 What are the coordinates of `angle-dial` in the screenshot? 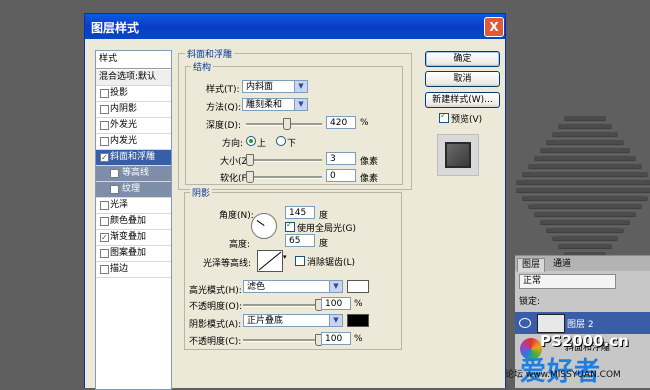 It's located at (264, 226).